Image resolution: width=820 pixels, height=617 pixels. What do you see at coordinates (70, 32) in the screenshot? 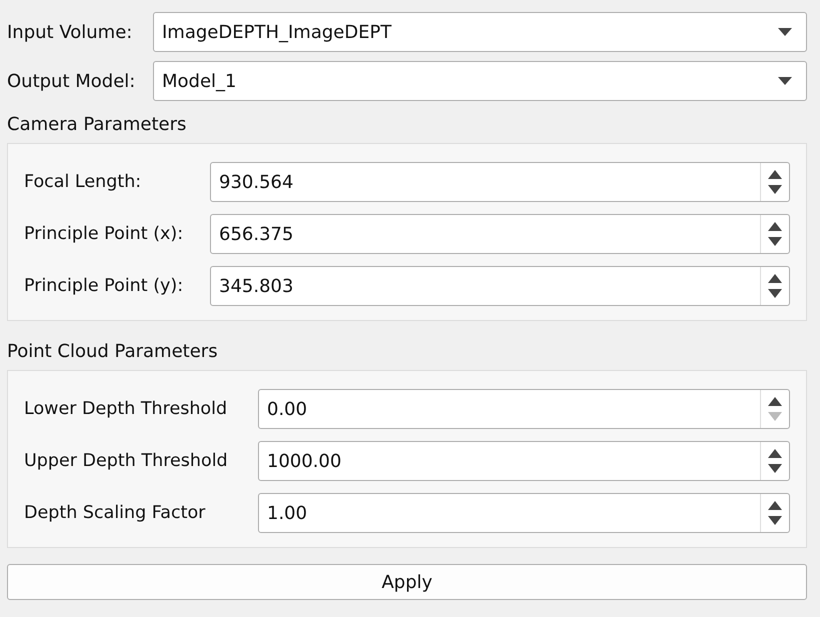
I see `field-label: Input Volume:` at bounding box center [70, 32].